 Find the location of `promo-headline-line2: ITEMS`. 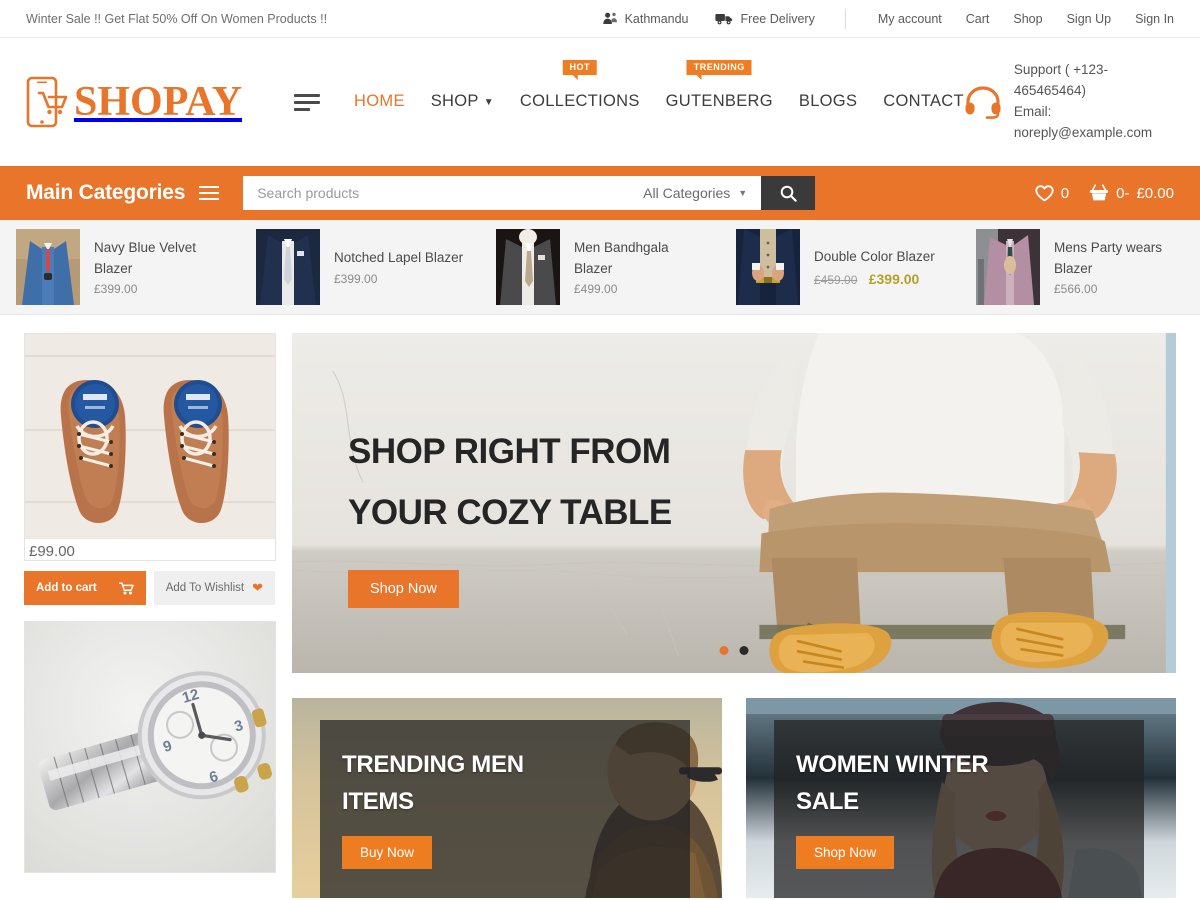

promo-headline-line2: ITEMS is located at coordinates (378, 802).